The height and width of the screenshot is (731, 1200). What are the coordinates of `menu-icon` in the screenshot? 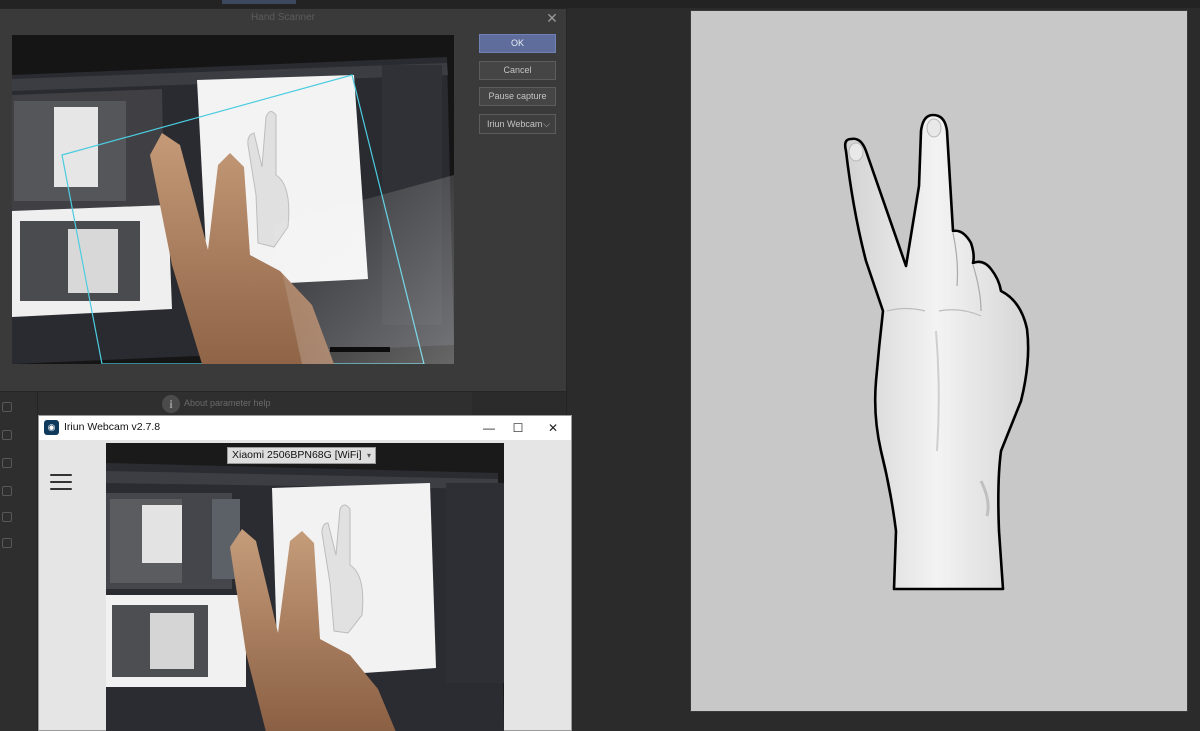 It's located at (61, 482).